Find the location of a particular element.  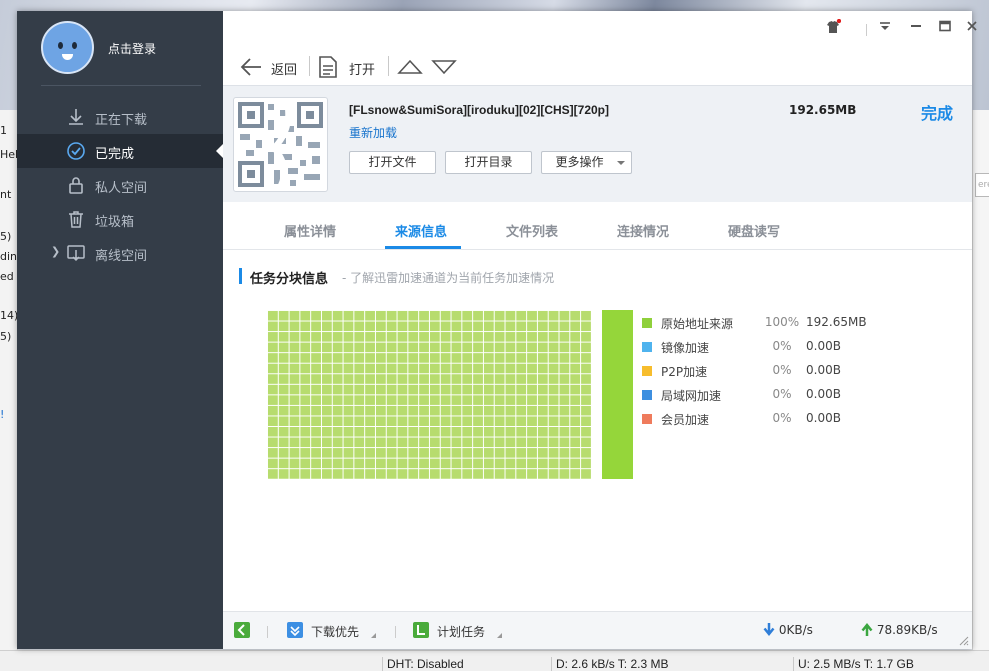

task-file-size: 192.65MB is located at coordinates (823, 110).